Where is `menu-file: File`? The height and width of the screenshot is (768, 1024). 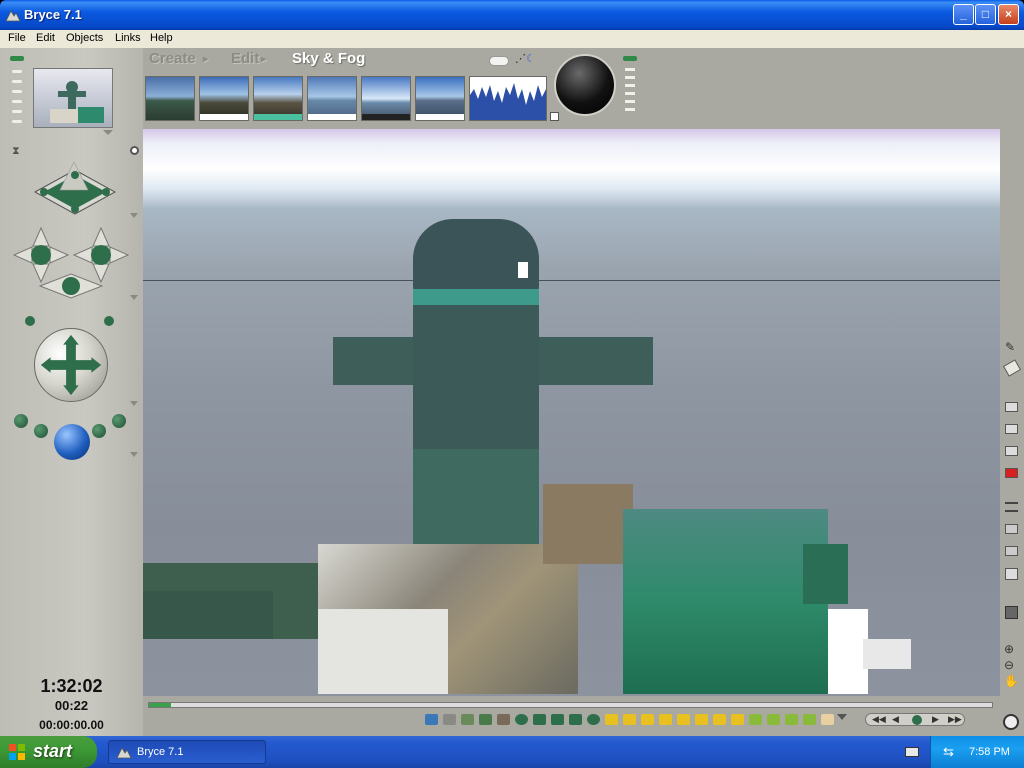
menu-file: File is located at coordinates (17, 38).